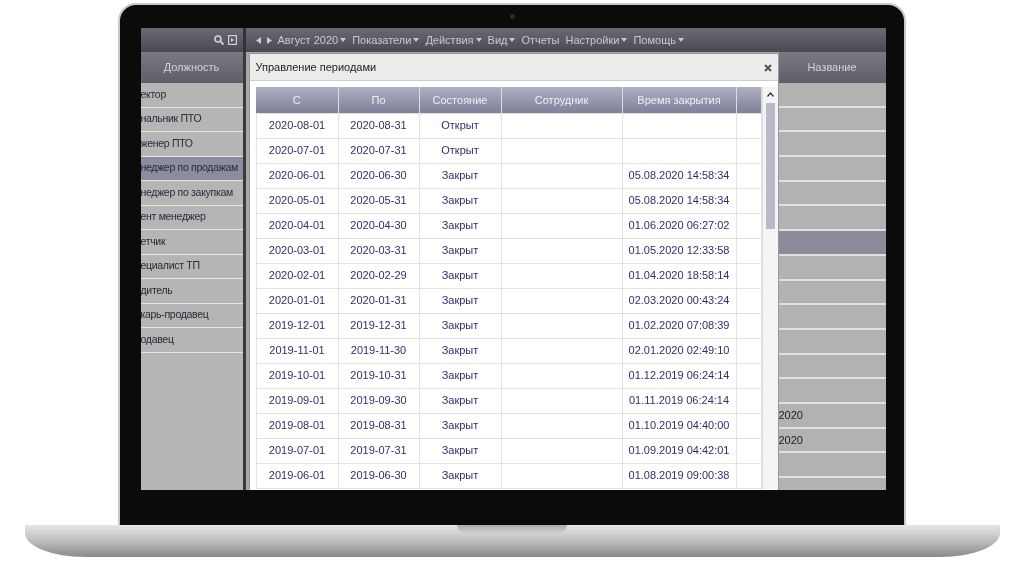 This screenshot has width=1024, height=578. I want to click on table-cell: 01.08.2019 09:00:38, so click(679, 475).